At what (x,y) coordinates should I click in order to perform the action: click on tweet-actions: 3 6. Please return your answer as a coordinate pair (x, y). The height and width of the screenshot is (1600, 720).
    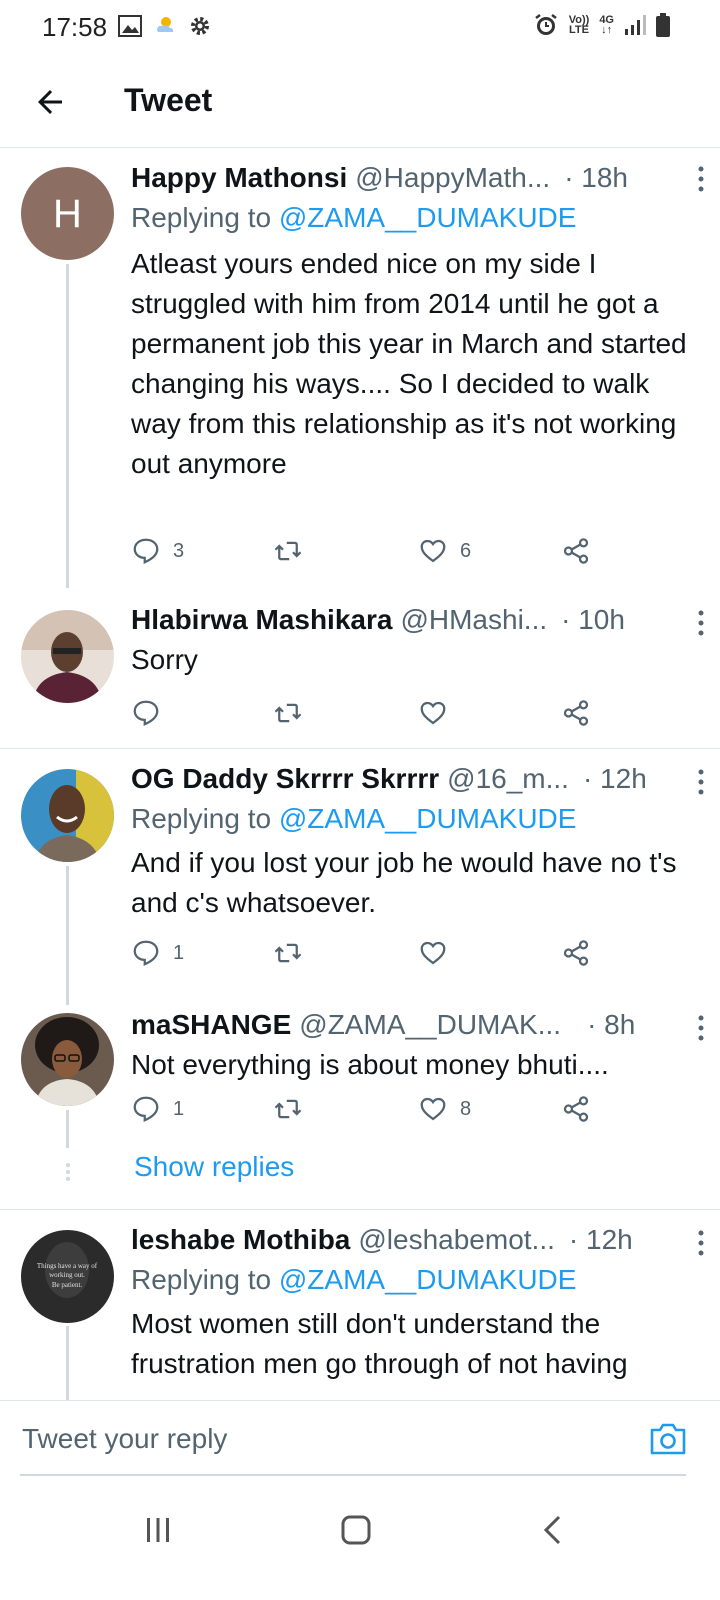
    Looking at the image, I should click on (366, 556).